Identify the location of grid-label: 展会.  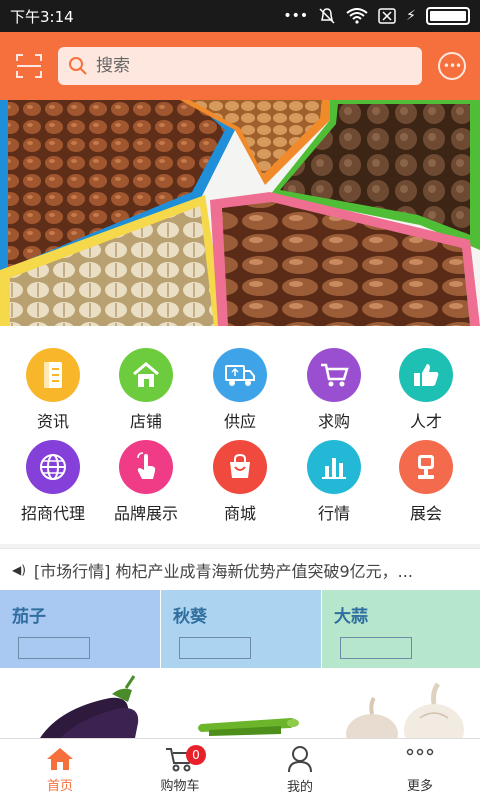
(425, 513).